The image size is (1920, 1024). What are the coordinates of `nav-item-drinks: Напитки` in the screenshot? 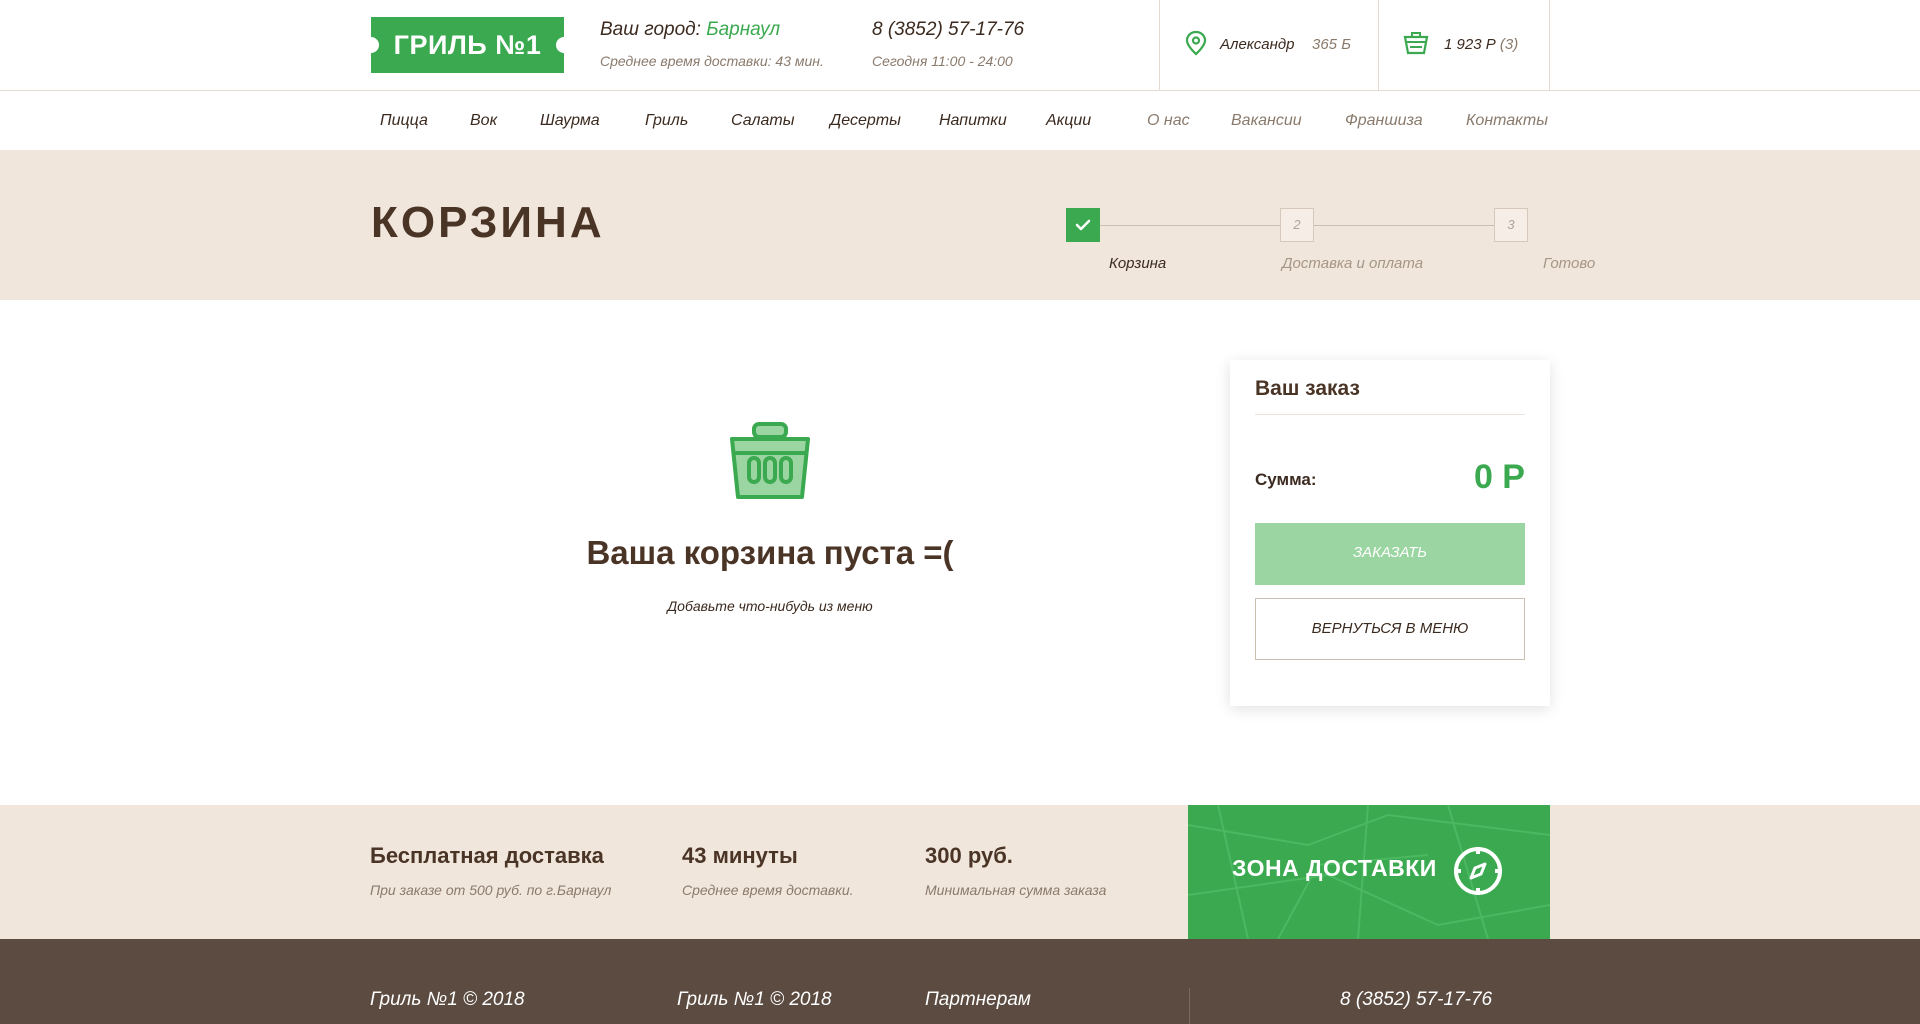 It's located at (973, 121).